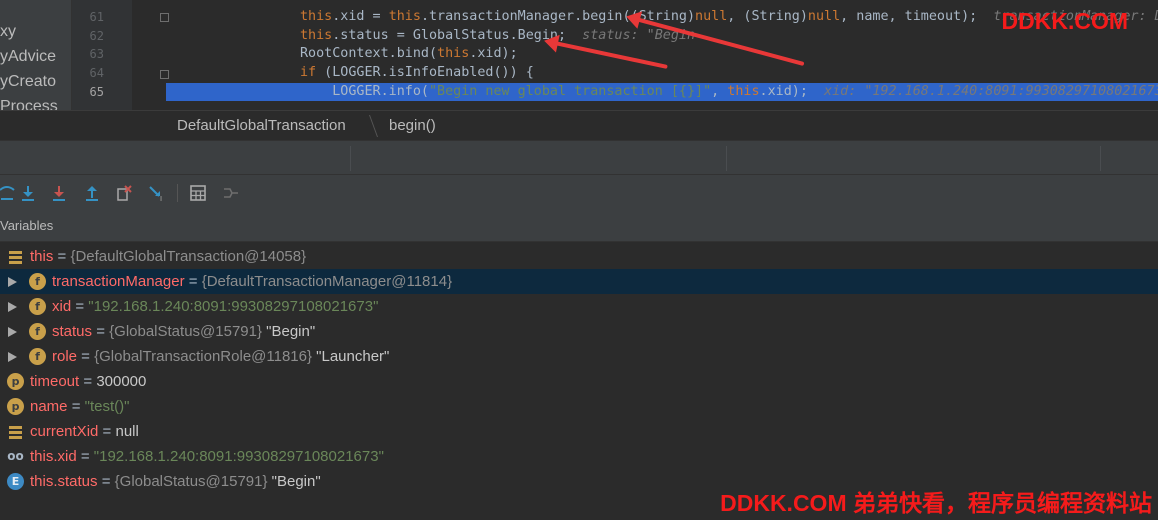 Image resolution: width=1158 pixels, height=520 pixels. Describe the element at coordinates (64, 481) in the screenshot. I see `variable-name: this.status` at that location.